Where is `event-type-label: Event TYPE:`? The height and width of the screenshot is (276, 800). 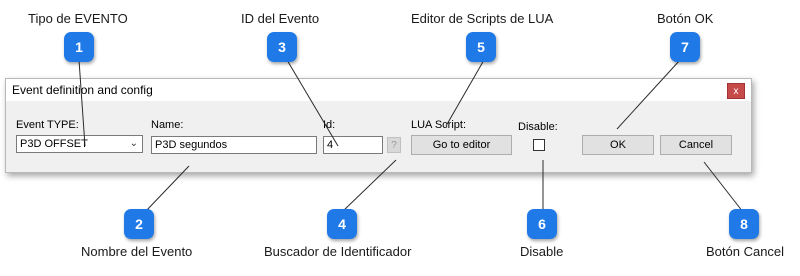 event-type-label: Event TYPE: is located at coordinates (47, 125).